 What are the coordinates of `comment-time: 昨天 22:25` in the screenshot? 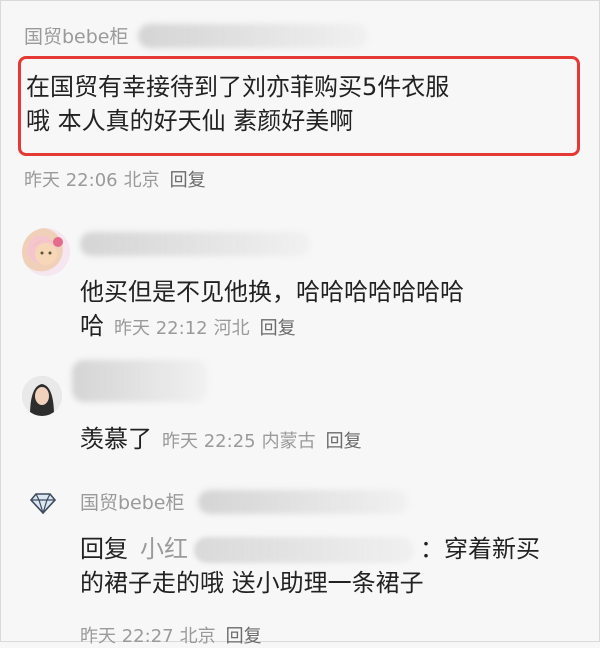 It's located at (209, 441).